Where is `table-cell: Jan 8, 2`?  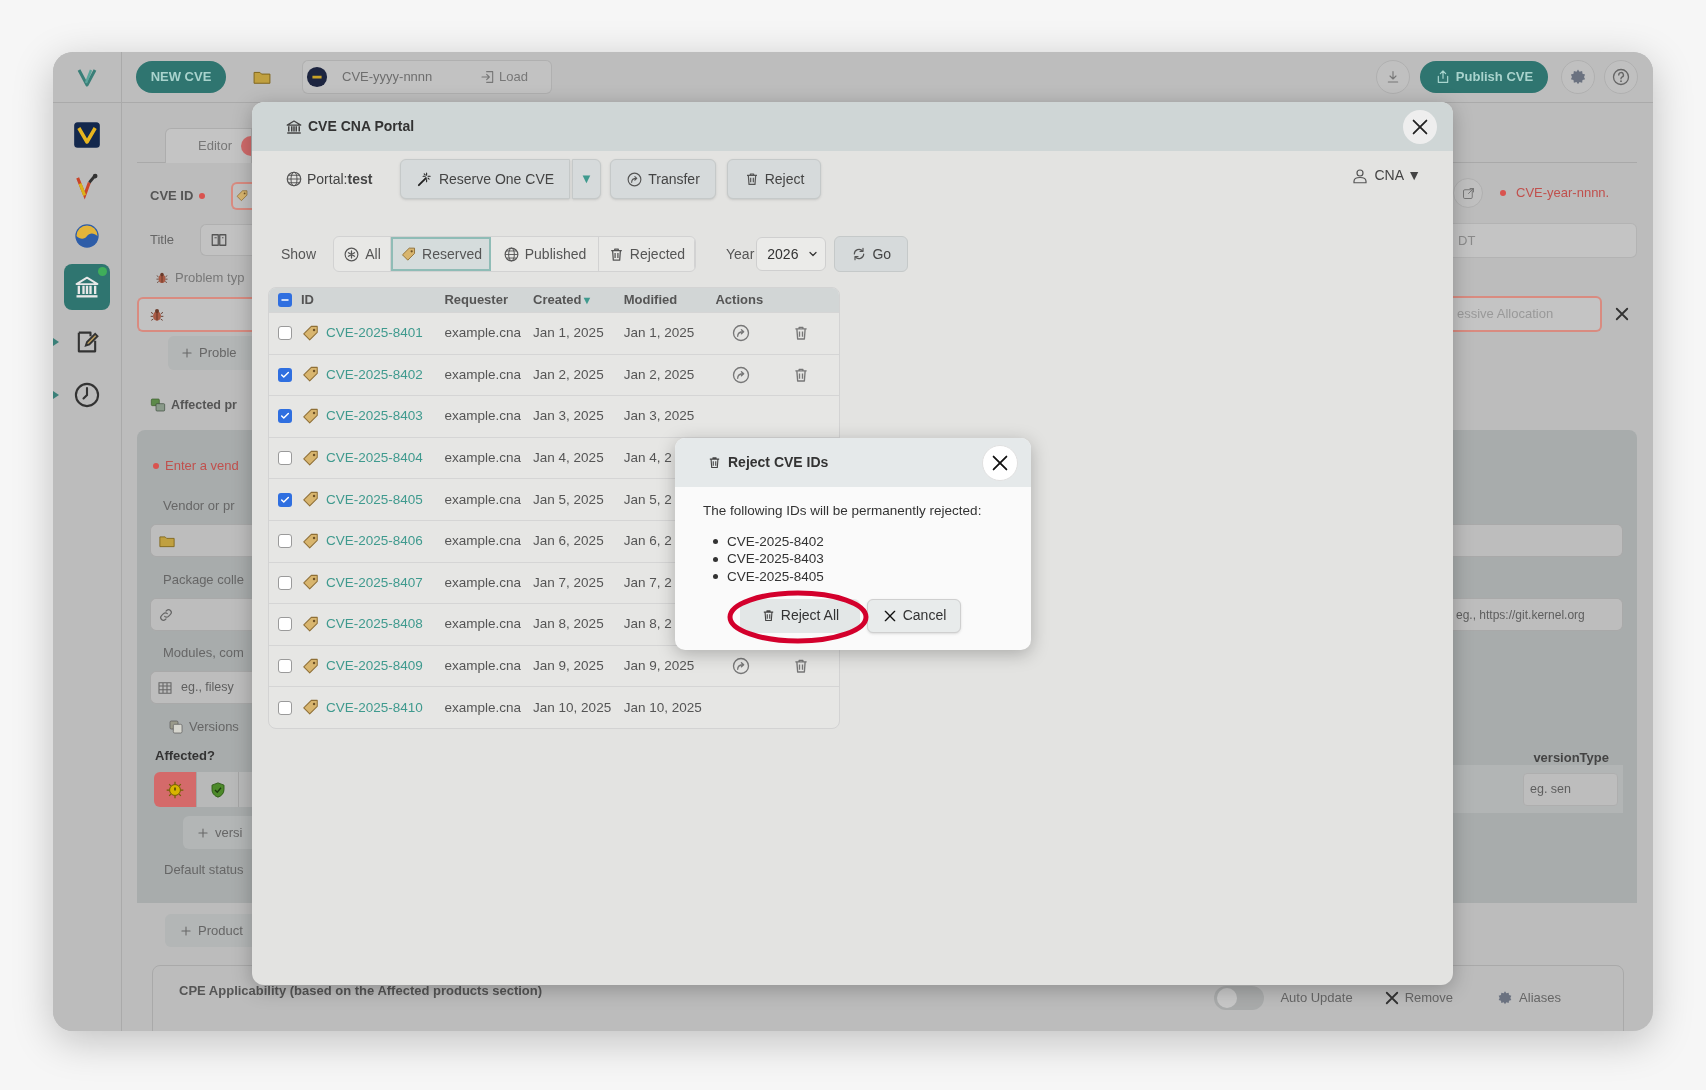
table-cell: Jan 8, 2 is located at coordinates (647, 624).